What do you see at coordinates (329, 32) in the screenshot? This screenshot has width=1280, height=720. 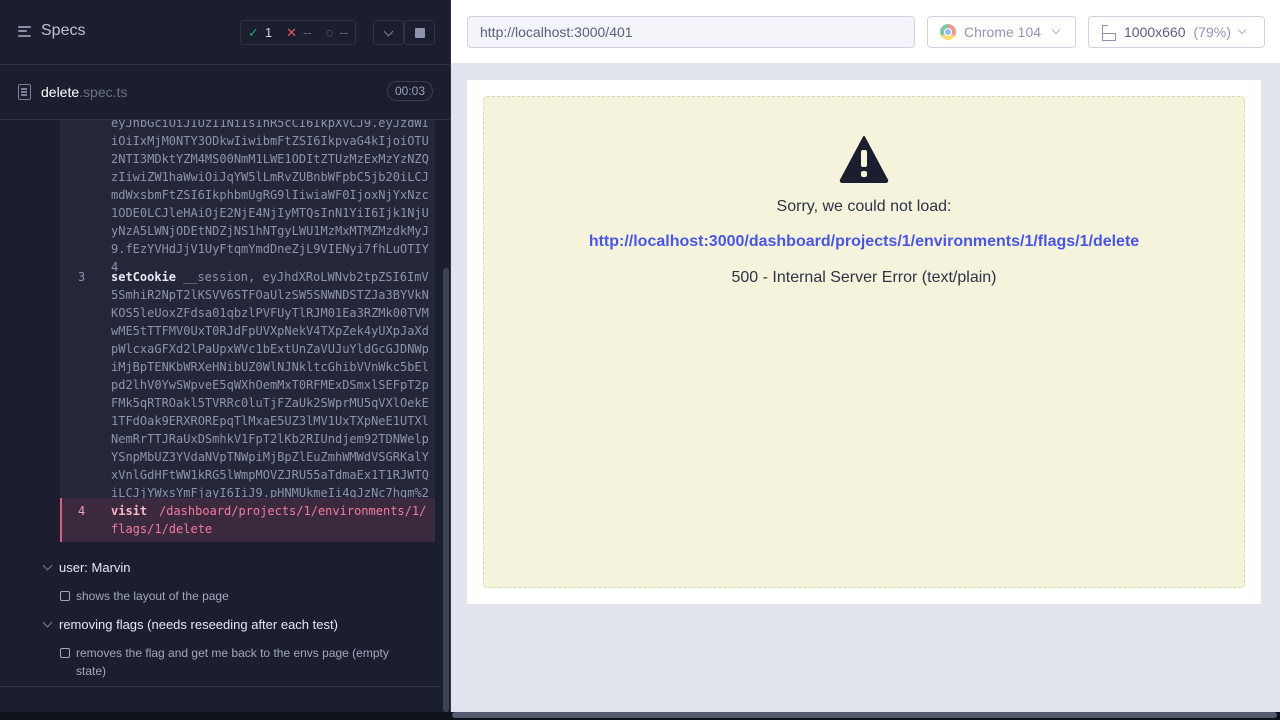 I see `pending-spinner-icon: ◌` at bounding box center [329, 32].